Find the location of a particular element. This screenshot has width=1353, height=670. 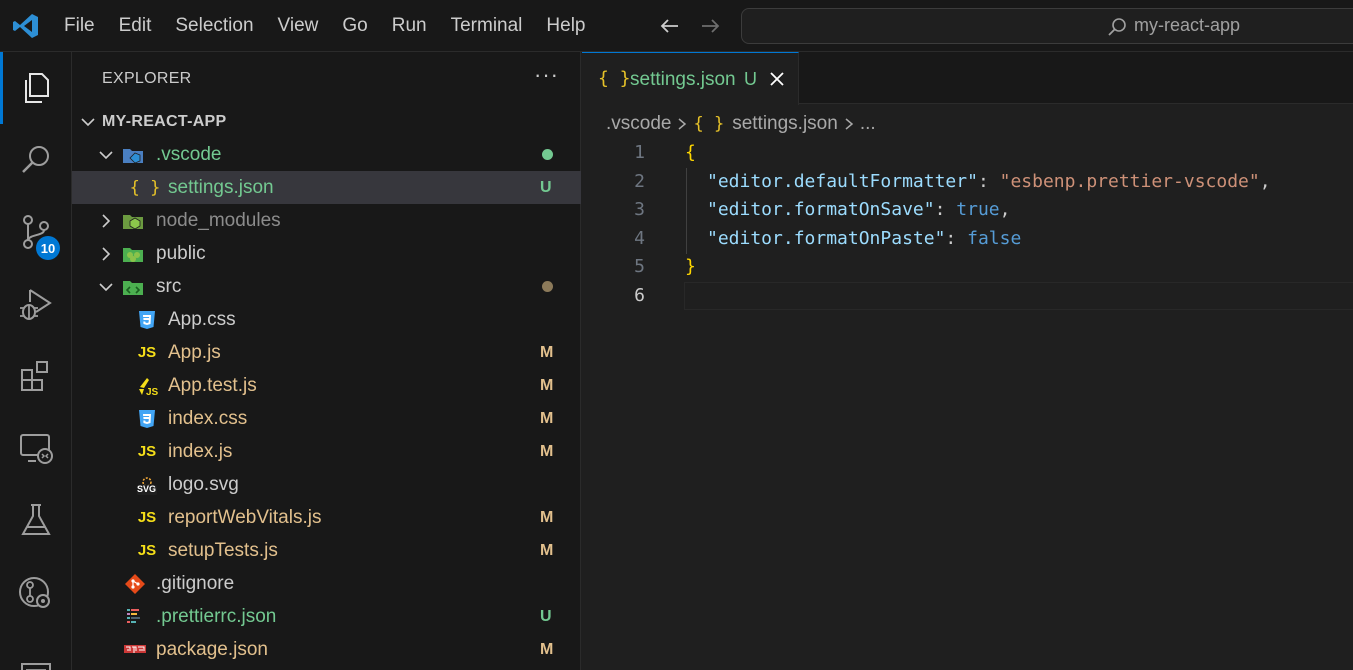

tree-label: .prettierrc.json is located at coordinates (216, 616).